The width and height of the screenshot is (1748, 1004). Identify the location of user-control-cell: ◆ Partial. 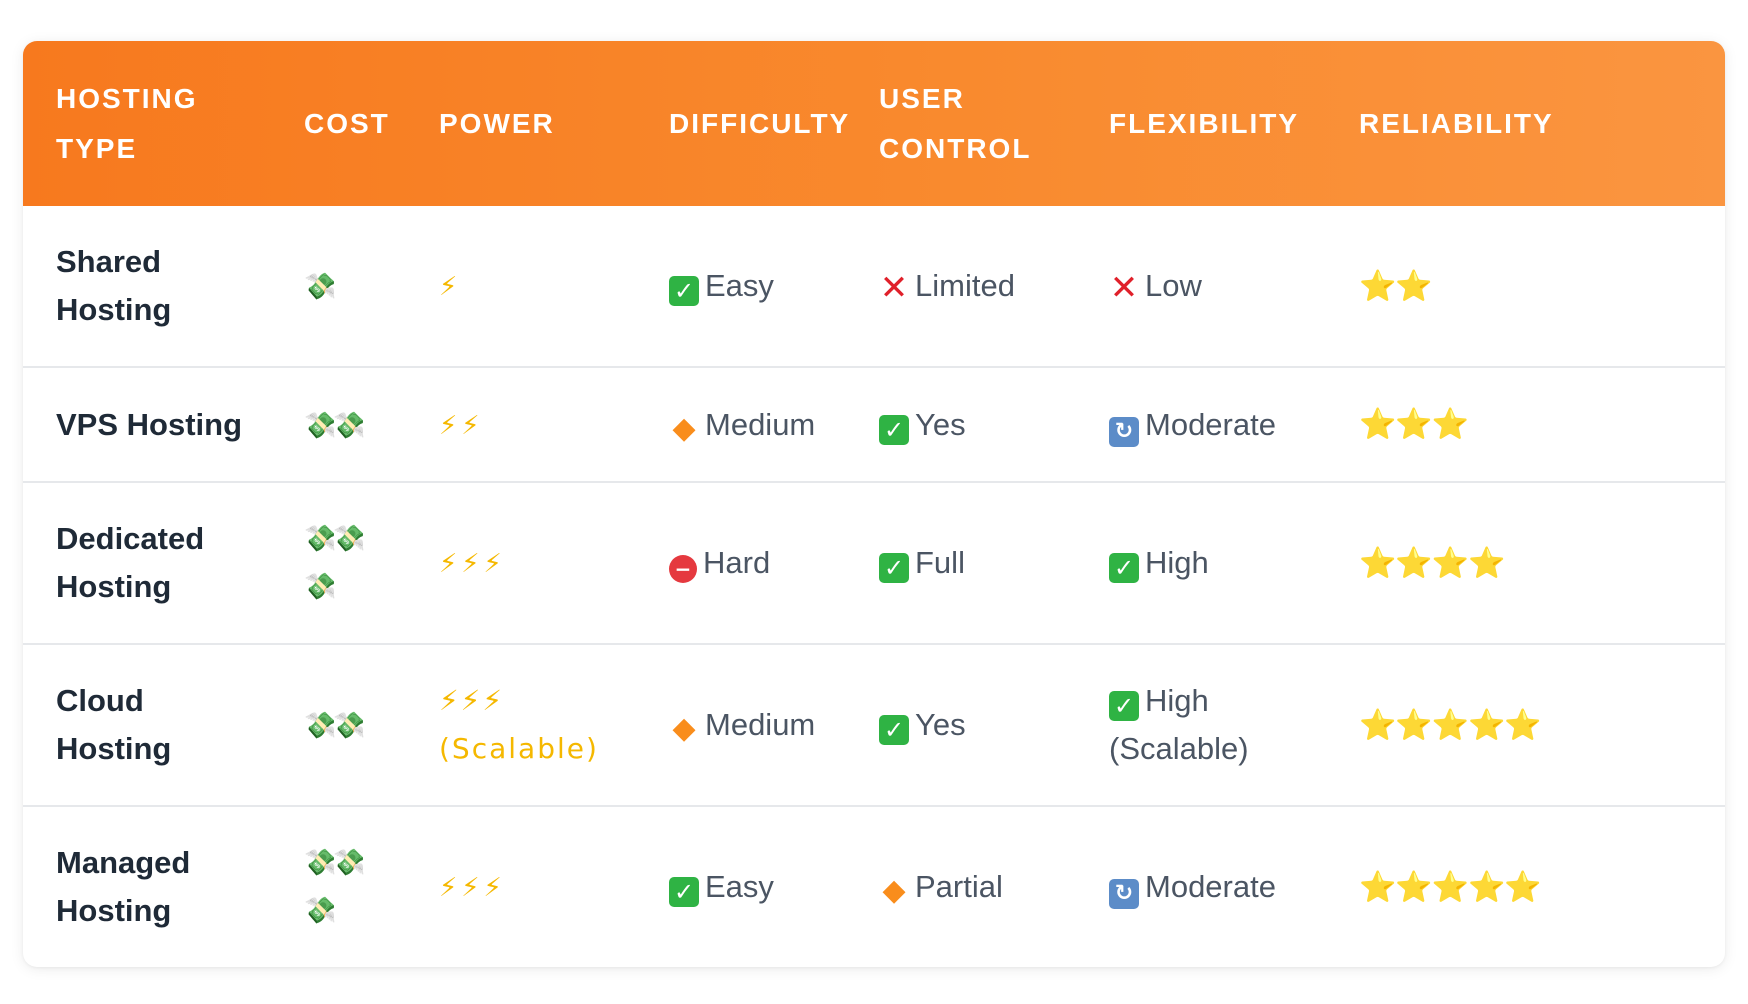
(961, 886).